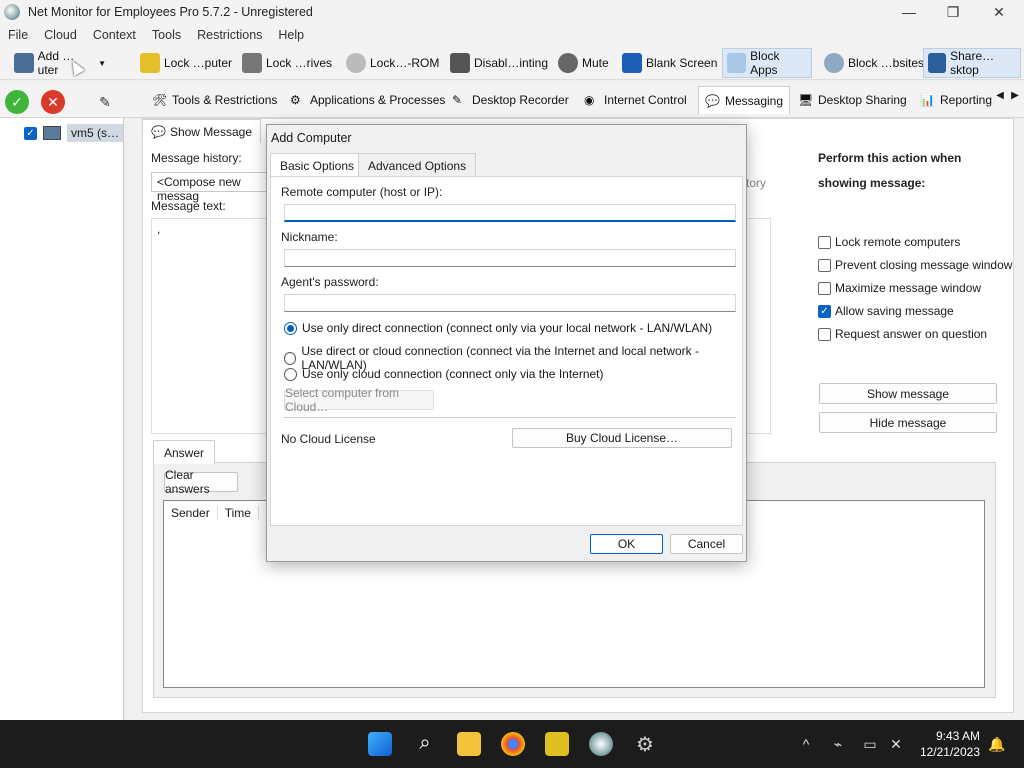  I want to click on cancel-button: Cancel, so click(706, 544).